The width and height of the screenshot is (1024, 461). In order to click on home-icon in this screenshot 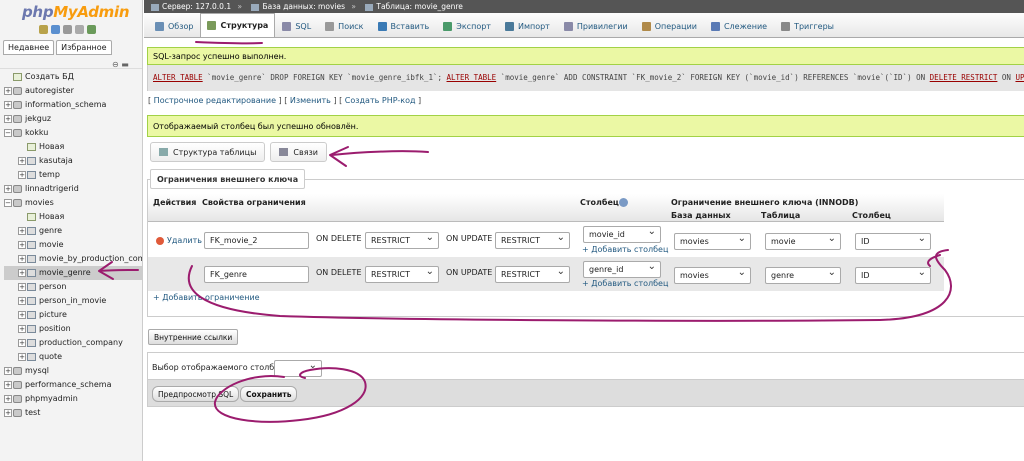, I will do `click(43, 29)`.